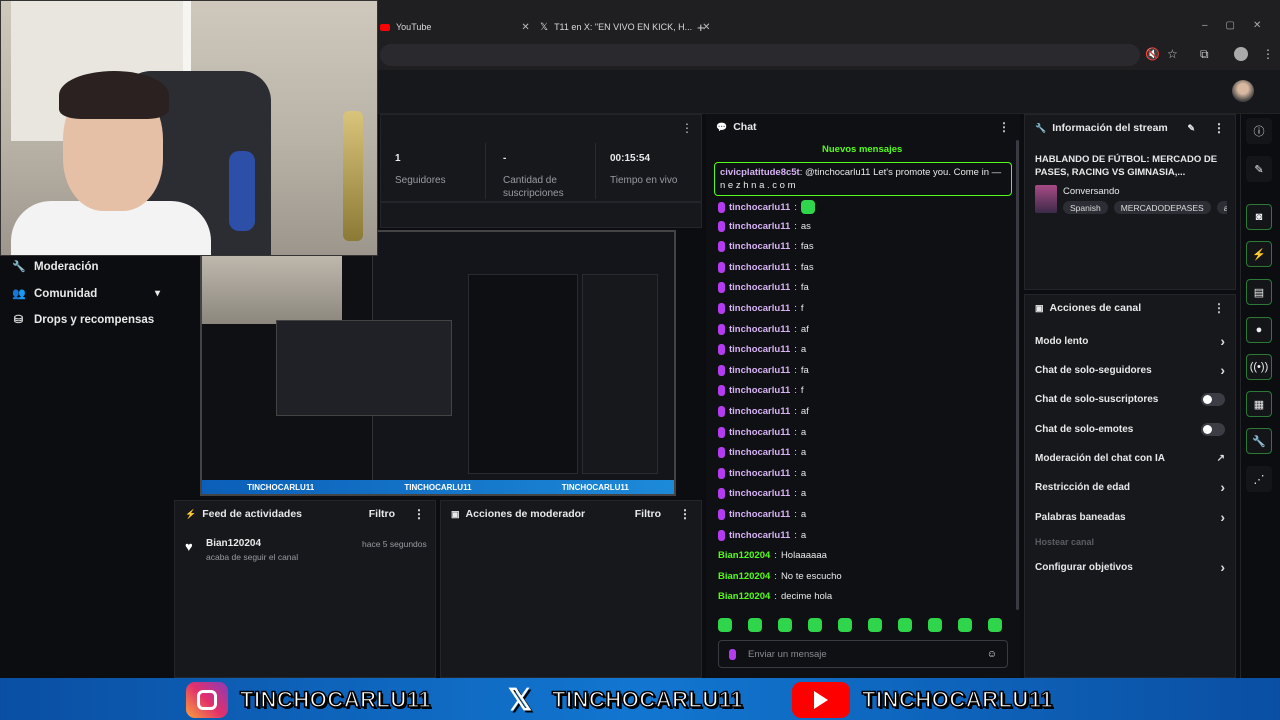 The height and width of the screenshot is (720, 1280). I want to click on tag: arge, so click(1221, 207).